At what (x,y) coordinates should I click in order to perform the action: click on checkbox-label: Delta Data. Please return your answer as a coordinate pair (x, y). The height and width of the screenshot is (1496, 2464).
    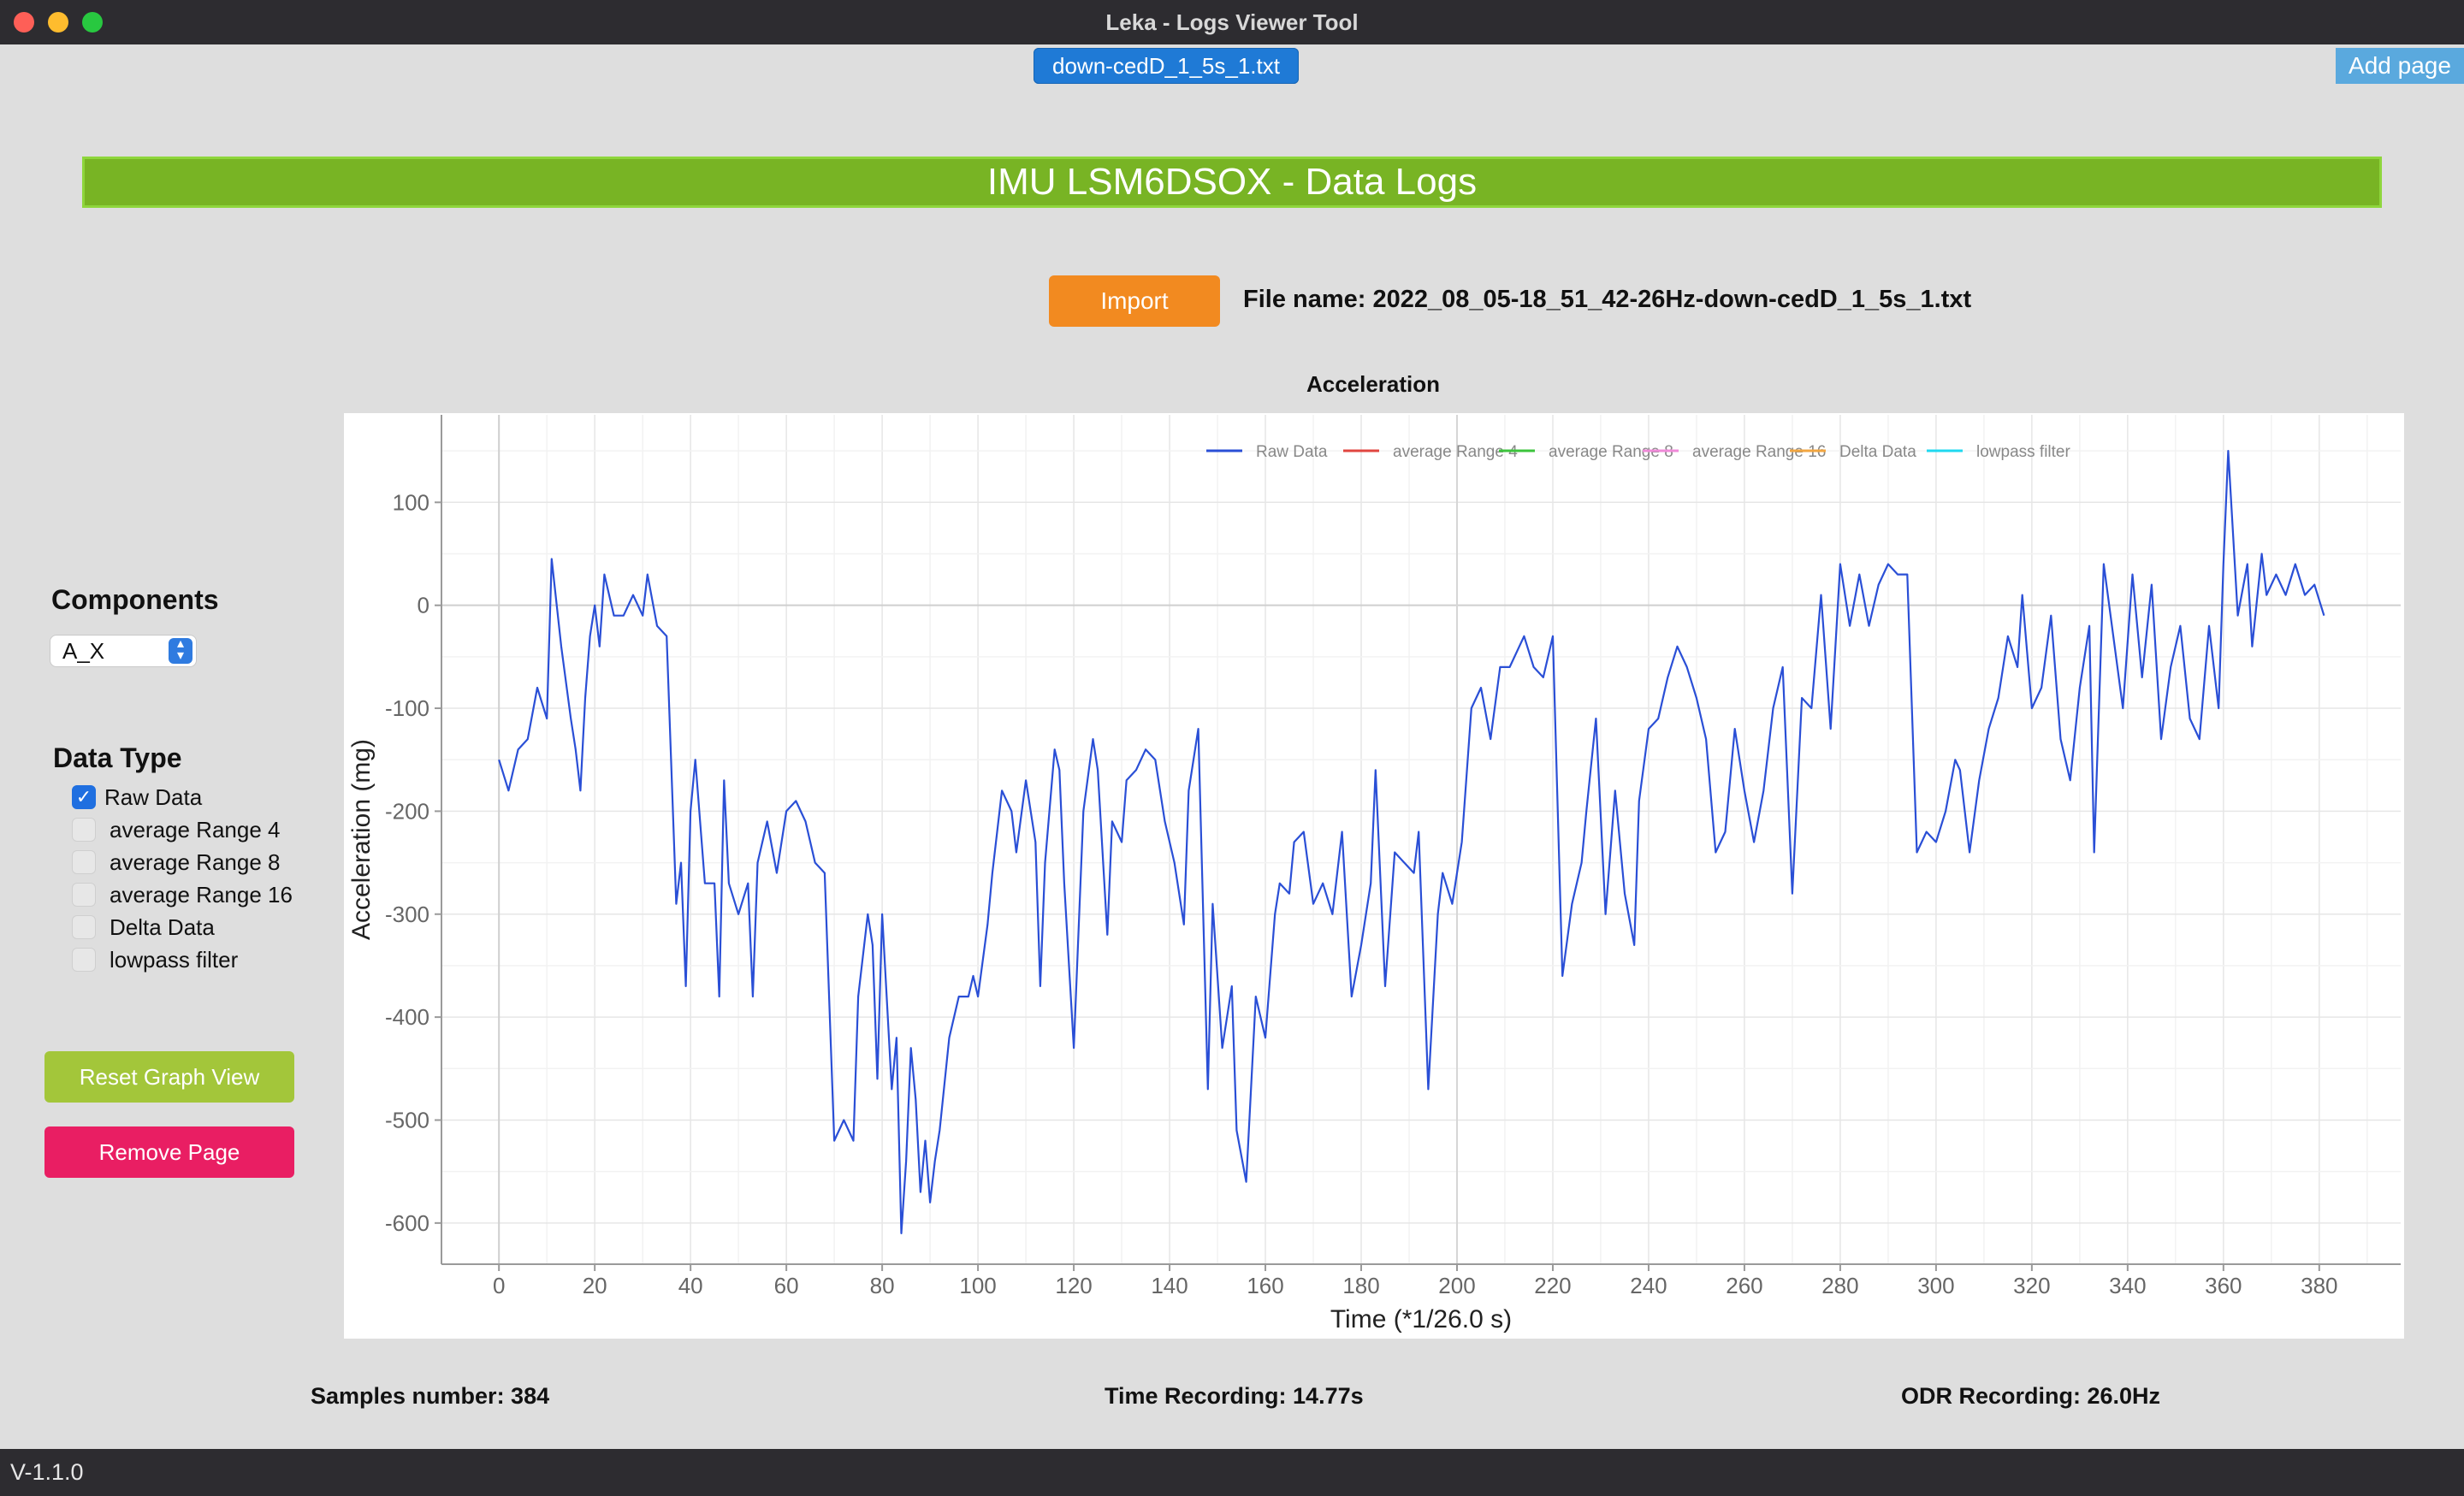
    Looking at the image, I should click on (162, 927).